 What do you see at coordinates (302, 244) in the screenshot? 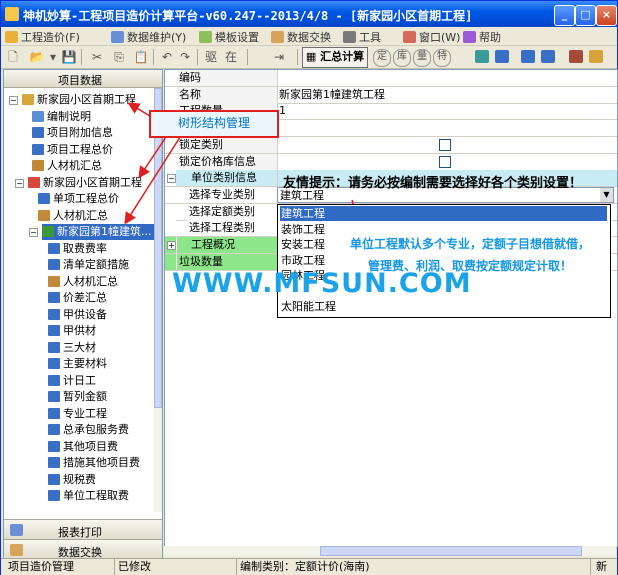
I see `dropdown-option: 安装工程` at bounding box center [302, 244].